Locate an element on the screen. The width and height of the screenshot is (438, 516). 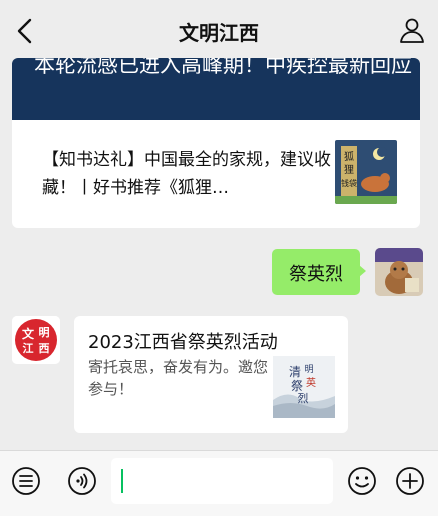
my-avatar is located at coordinates (399, 272).